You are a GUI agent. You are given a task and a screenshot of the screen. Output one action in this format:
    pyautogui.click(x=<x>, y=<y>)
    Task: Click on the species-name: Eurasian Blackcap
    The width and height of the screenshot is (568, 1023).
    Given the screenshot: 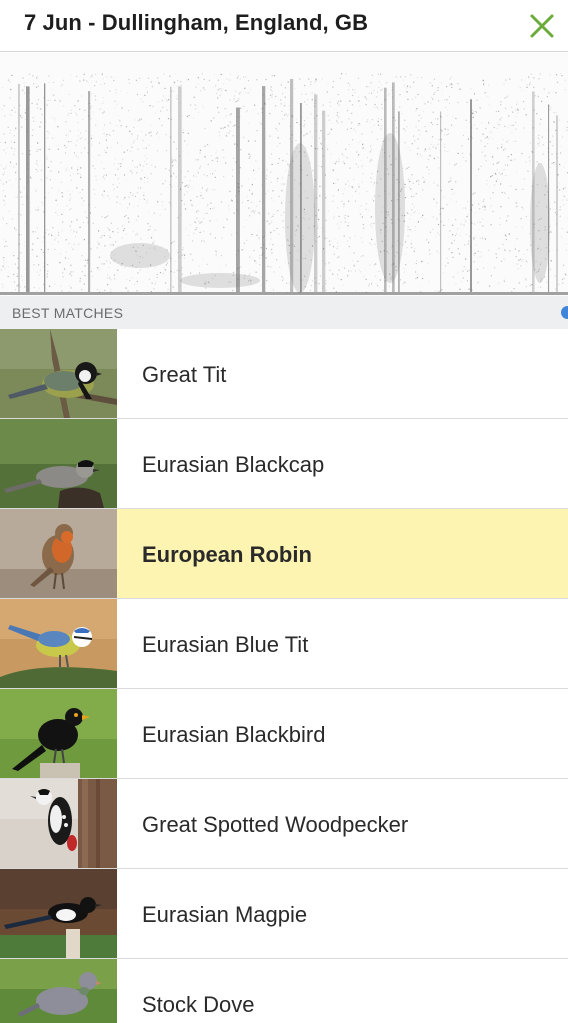 What is the action you would take?
    pyautogui.click(x=233, y=464)
    